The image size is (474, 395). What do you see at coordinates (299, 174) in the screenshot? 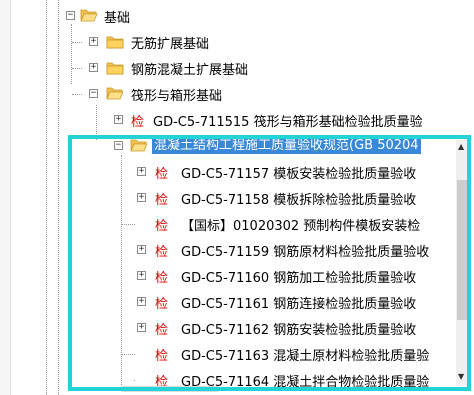
I see `tree-node-label: GD-C5-71157 模板安装检验批质量验收` at bounding box center [299, 174].